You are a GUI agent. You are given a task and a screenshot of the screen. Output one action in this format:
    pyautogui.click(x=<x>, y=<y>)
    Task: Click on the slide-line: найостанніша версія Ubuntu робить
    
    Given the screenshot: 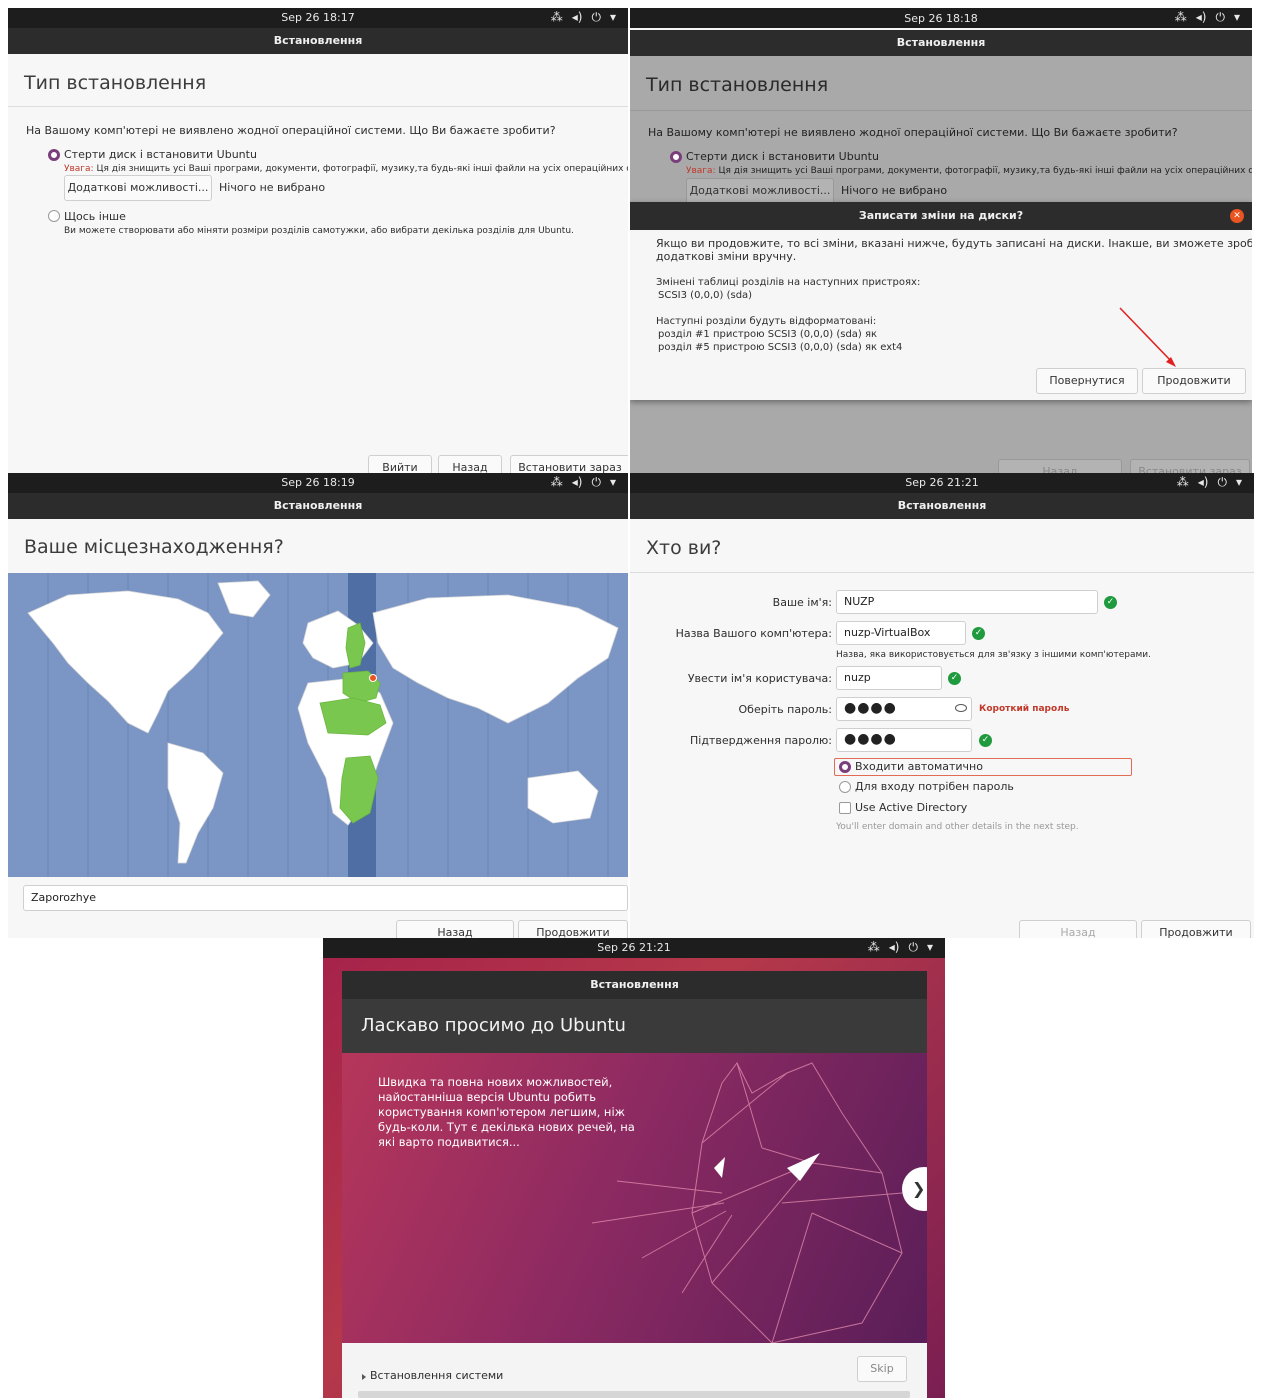 What is the action you would take?
    pyautogui.click(x=487, y=1097)
    